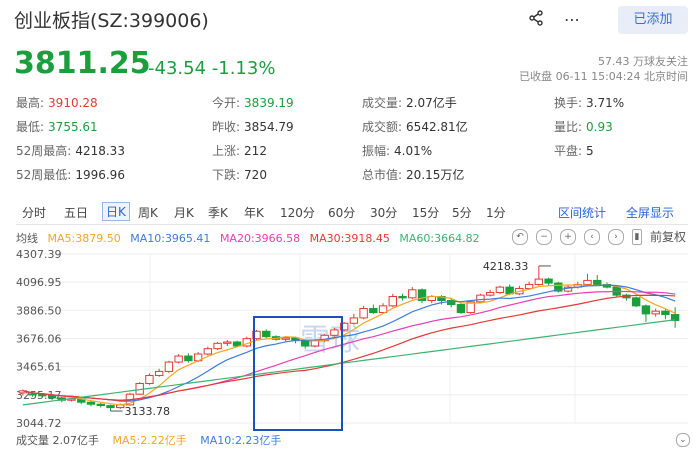 Image resolution: width=700 pixels, height=451 pixels. I want to click on volume-legend: 成交量 2.07亿手 MA5:2.22亿手 MA10:2.23亿手, so click(148, 440).